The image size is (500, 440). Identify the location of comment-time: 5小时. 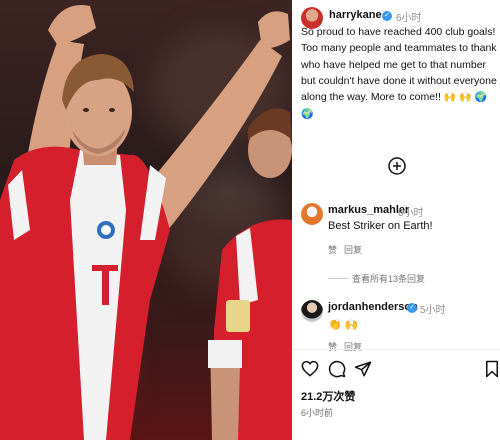
(433, 310).